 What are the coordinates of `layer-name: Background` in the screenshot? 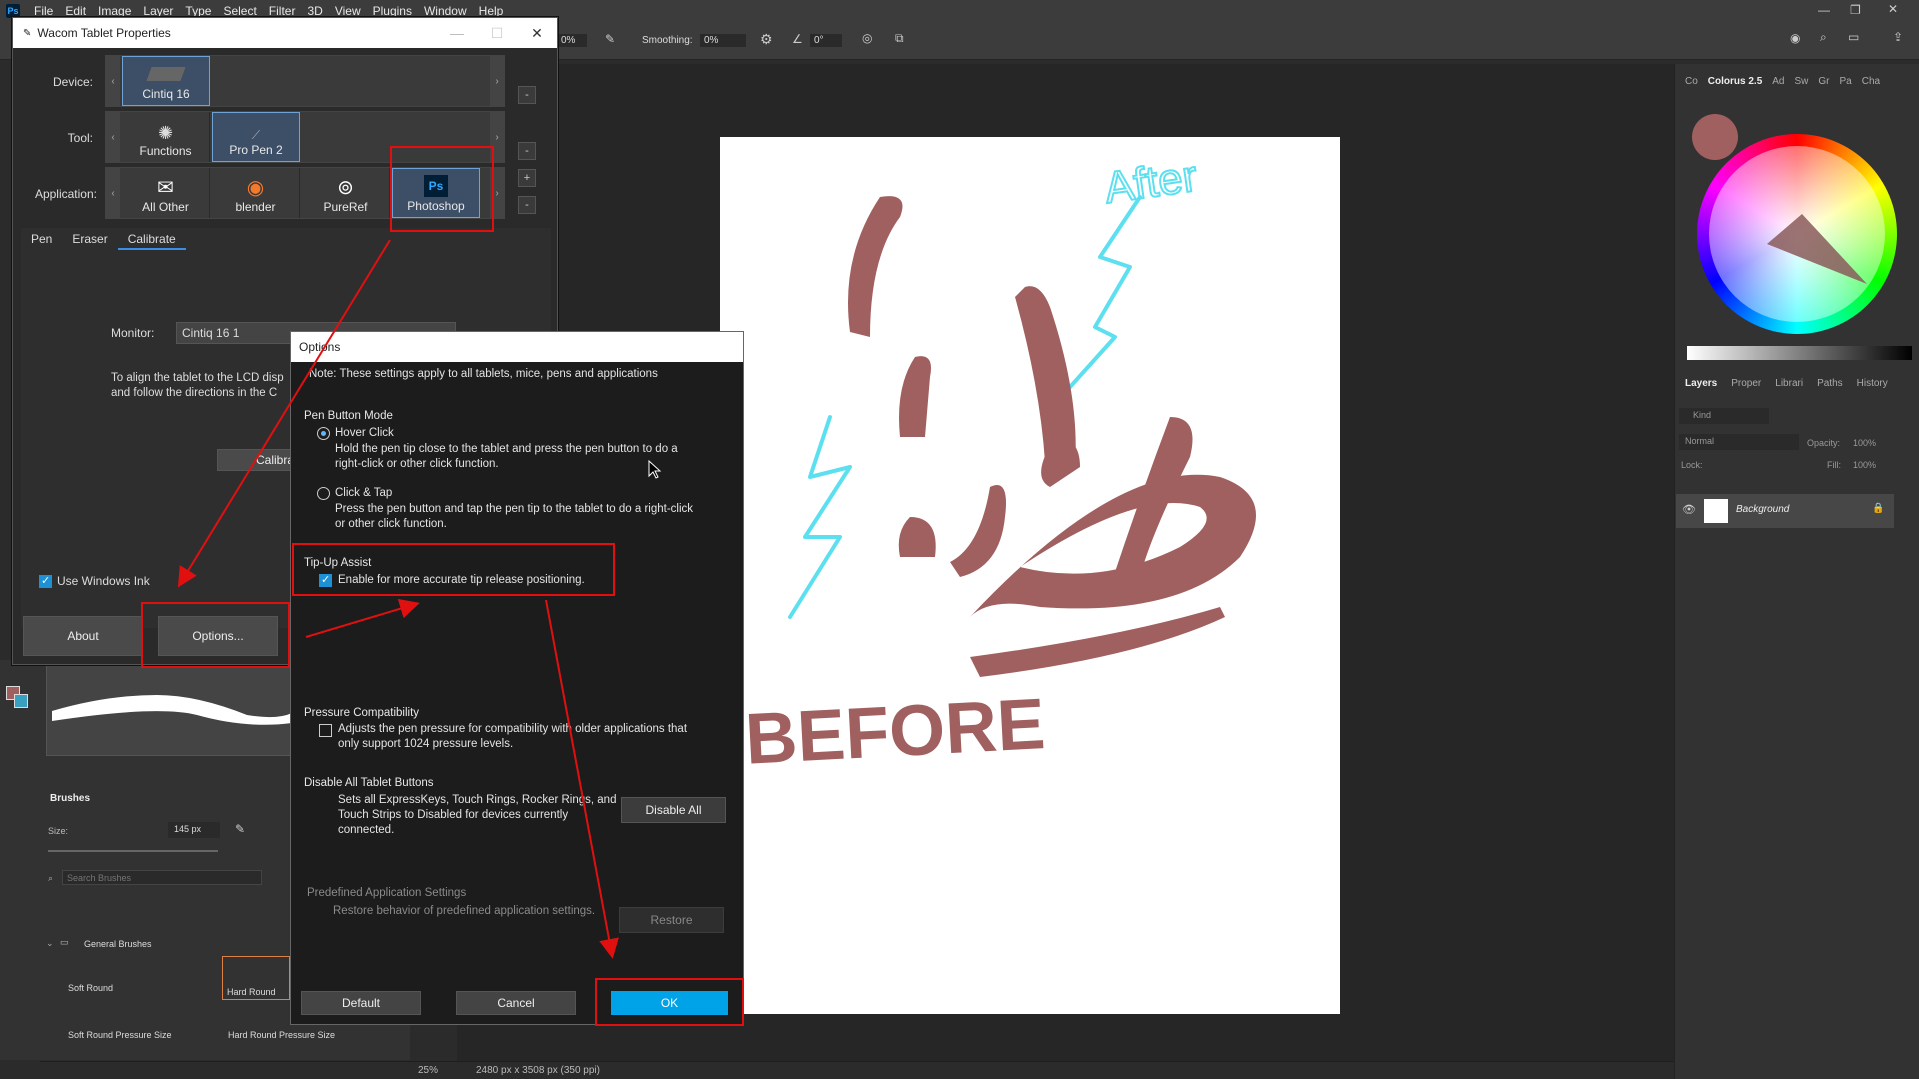 It's located at (1762, 509).